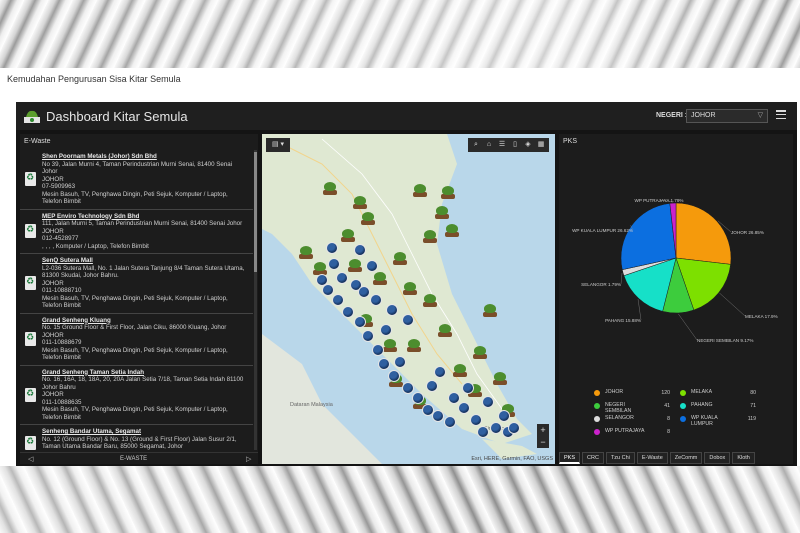 This screenshot has height=533, width=800. Describe the element at coordinates (502, 145) in the screenshot. I see `list-icon: ☰` at that location.